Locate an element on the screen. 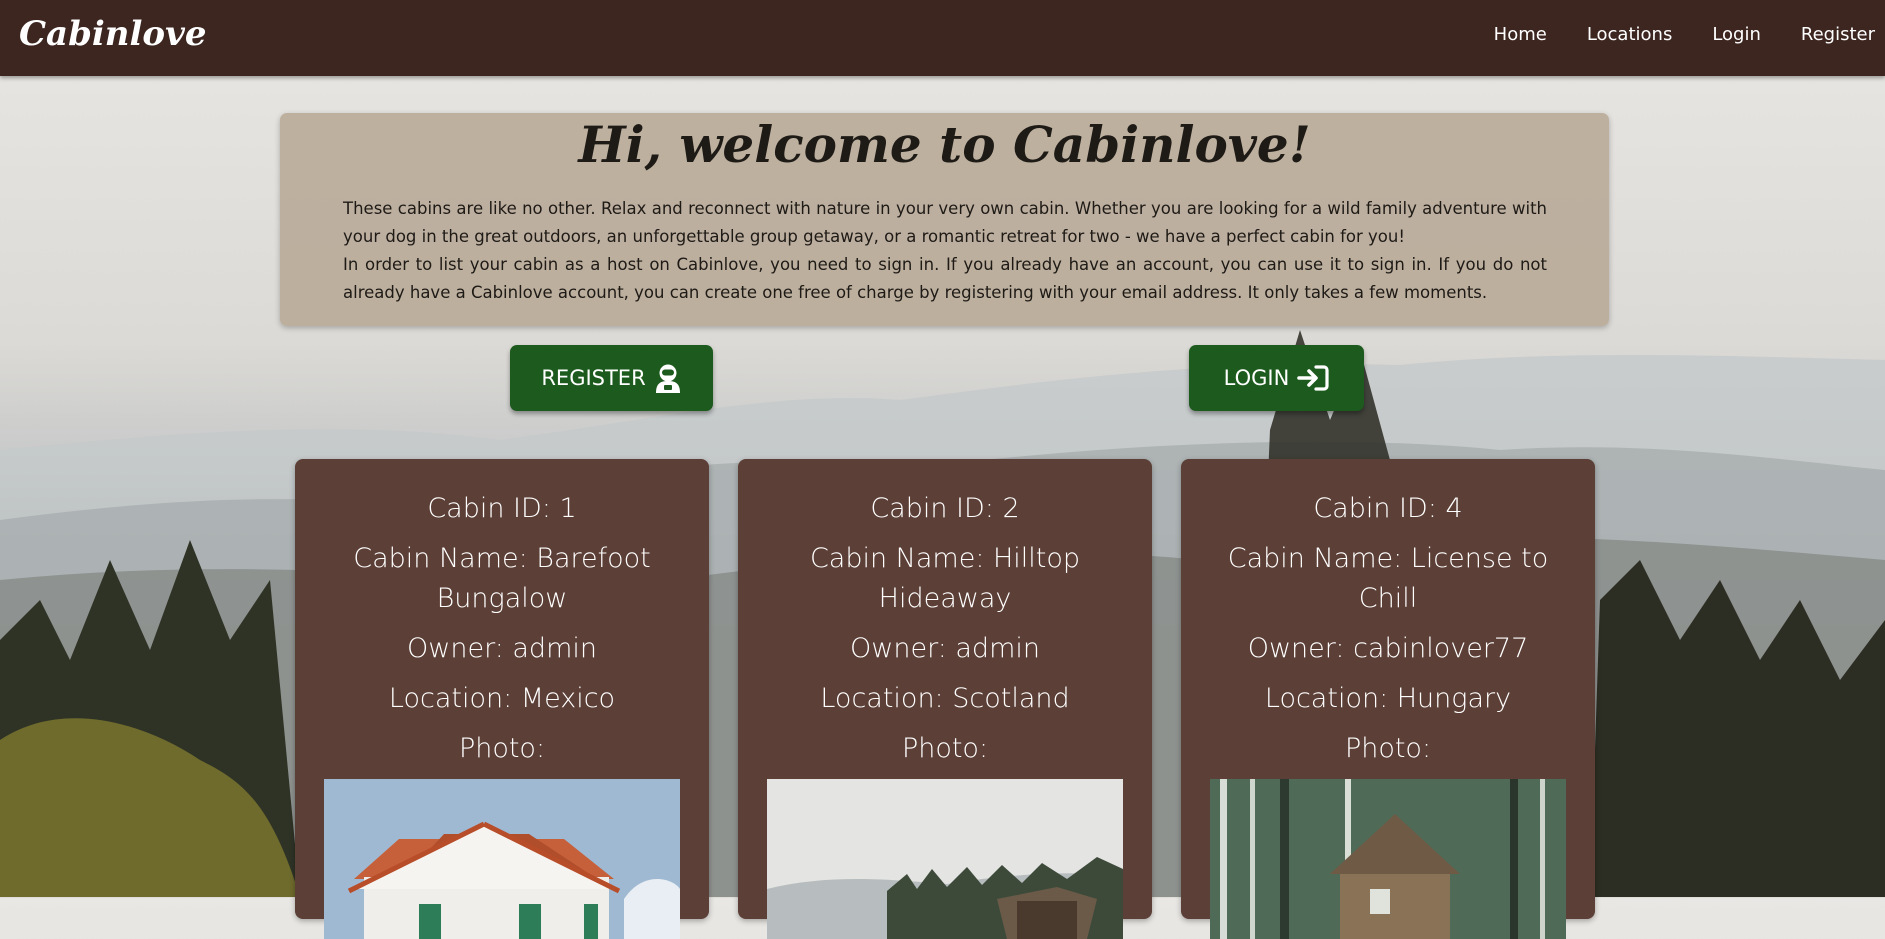 The height and width of the screenshot is (939, 1885). top-navbar: Cabinlove Home Locations Login Register is located at coordinates (942, 38).